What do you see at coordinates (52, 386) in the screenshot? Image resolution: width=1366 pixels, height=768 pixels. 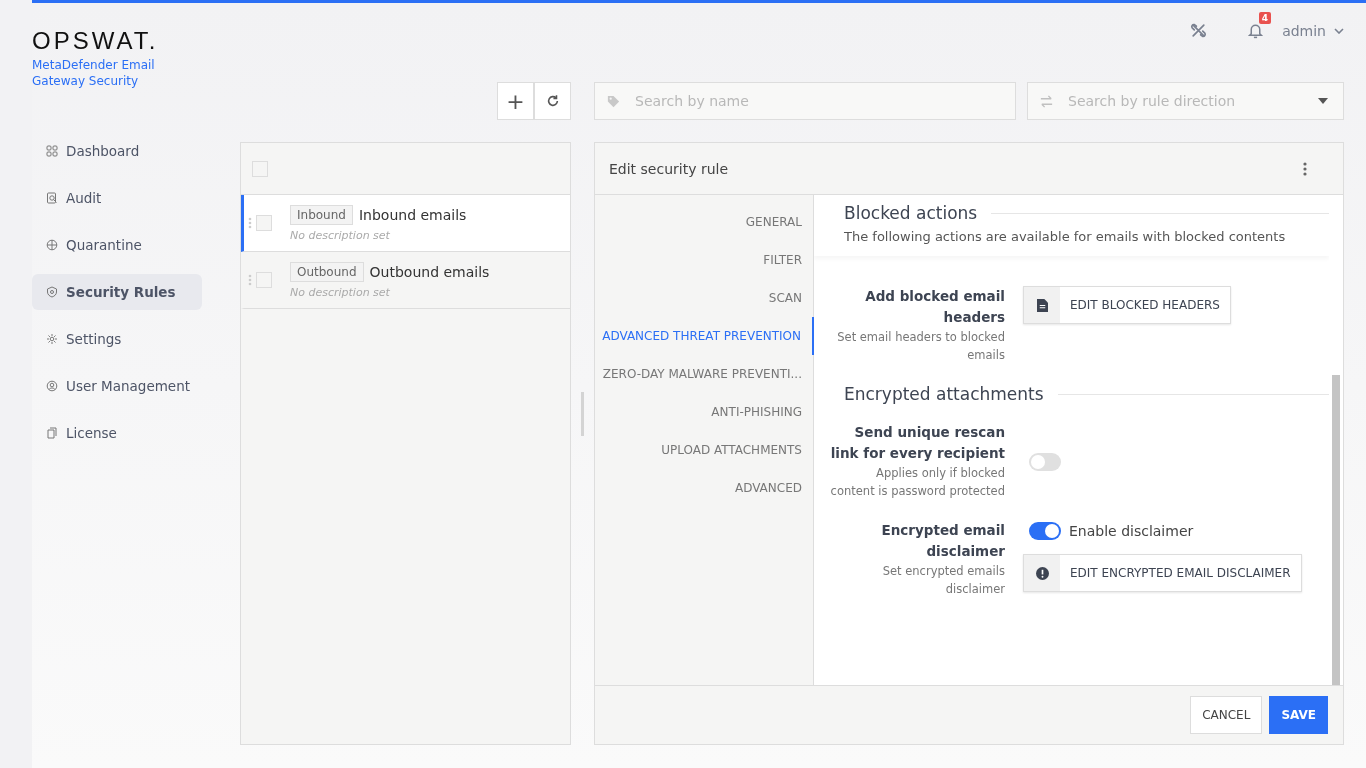 I see `user-icon` at bounding box center [52, 386].